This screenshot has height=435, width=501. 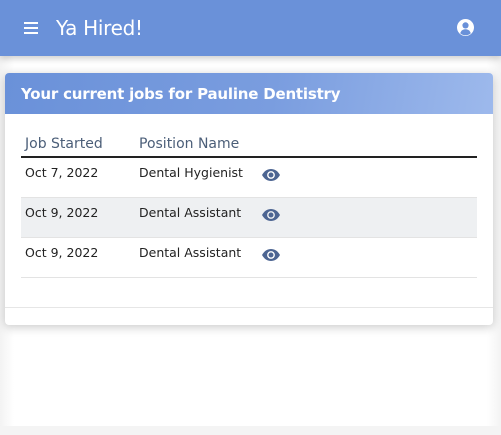 I want to click on job-started-cell: Oct 7, 2022, so click(x=62, y=172).